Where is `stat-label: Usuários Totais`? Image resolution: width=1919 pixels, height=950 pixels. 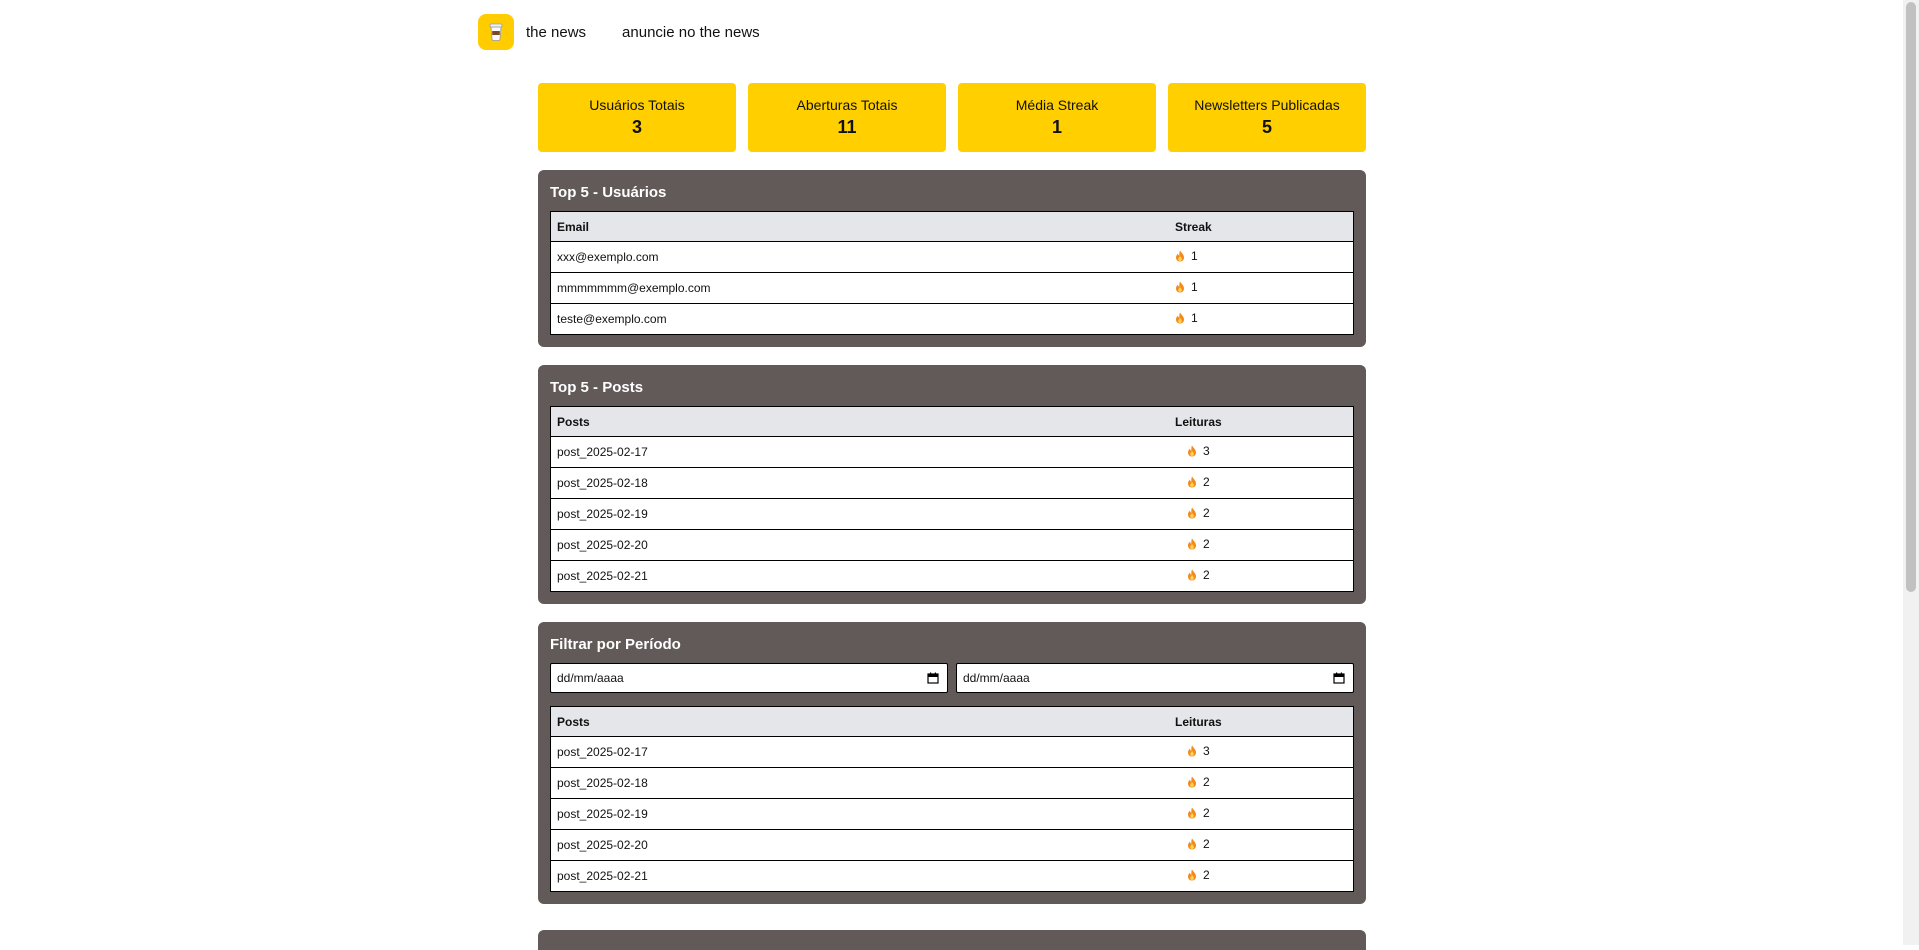
stat-label: Usuários Totais is located at coordinates (637, 105).